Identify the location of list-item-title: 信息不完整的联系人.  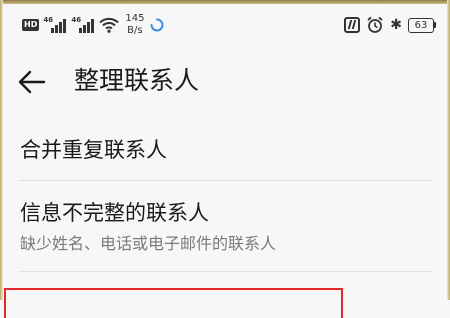
(114, 213).